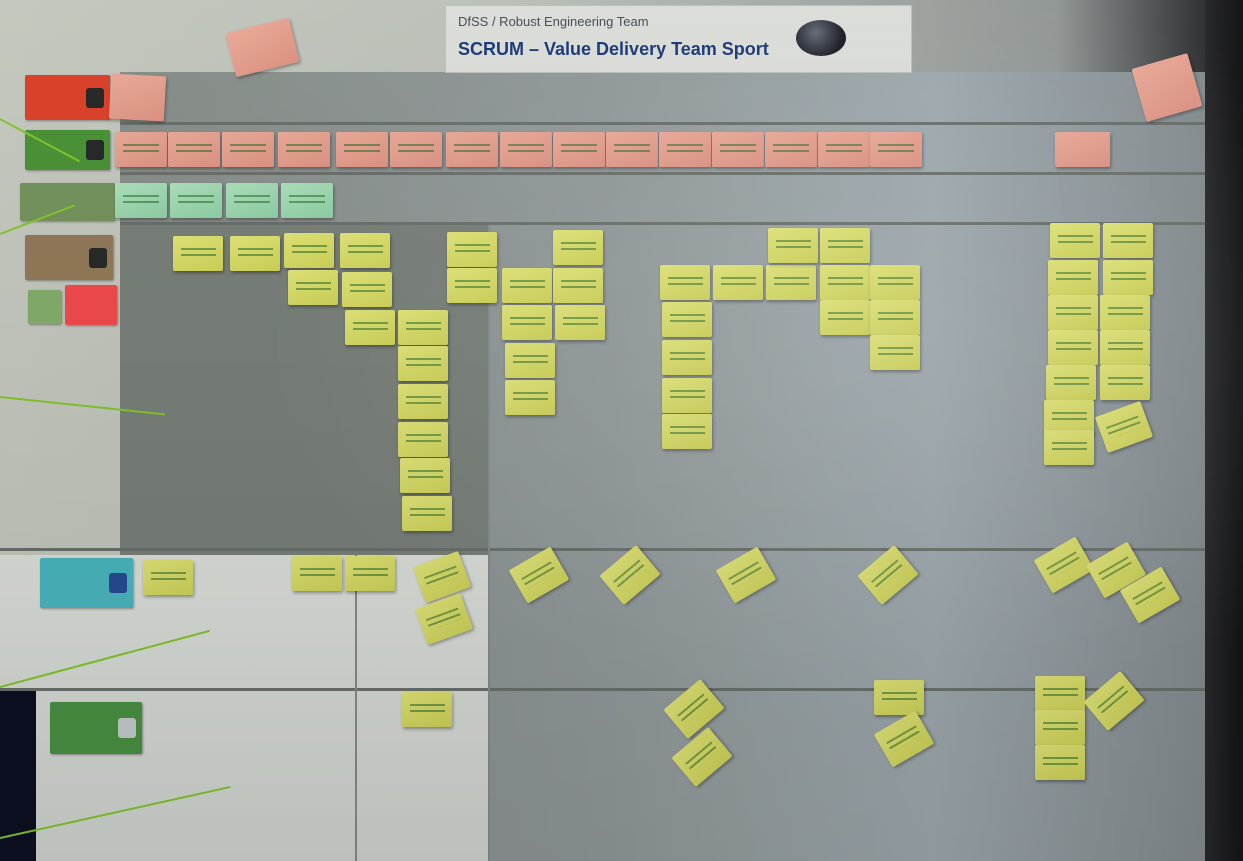 The image size is (1243, 861). Describe the element at coordinates (96, 728) in the screenshot. I see `row-label-done` at that location.